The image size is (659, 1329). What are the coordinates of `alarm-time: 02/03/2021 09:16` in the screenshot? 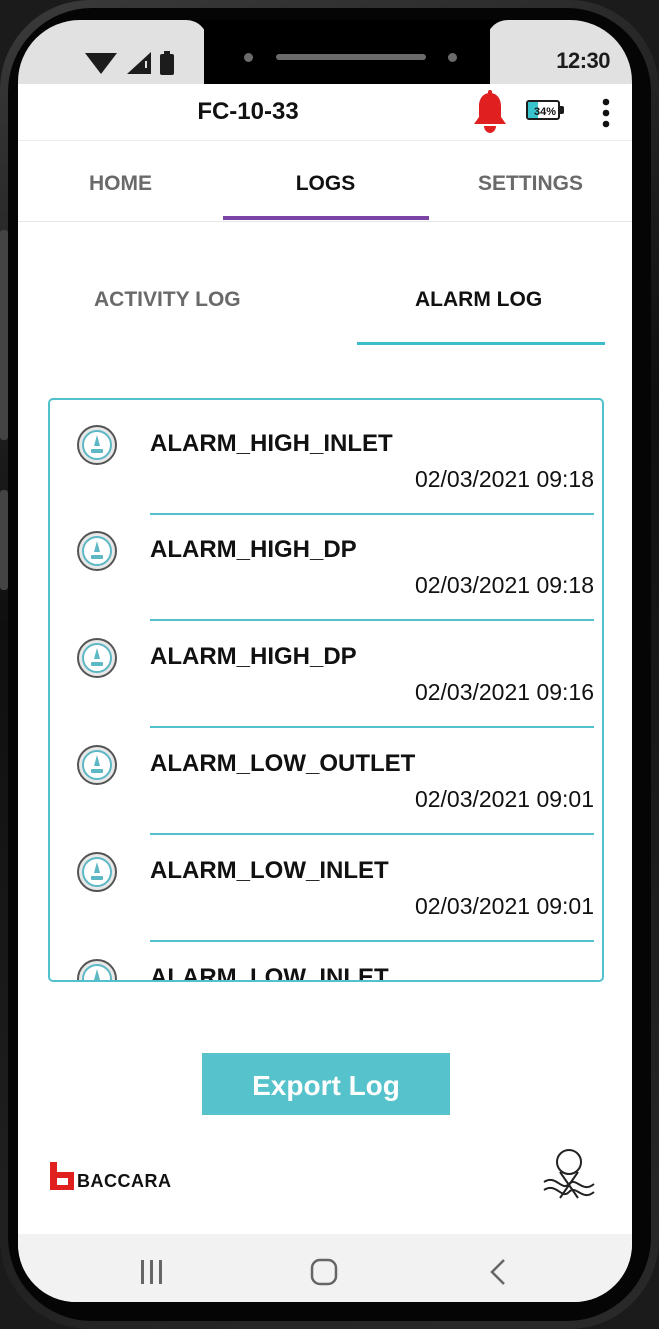 It's located at (504, 692).